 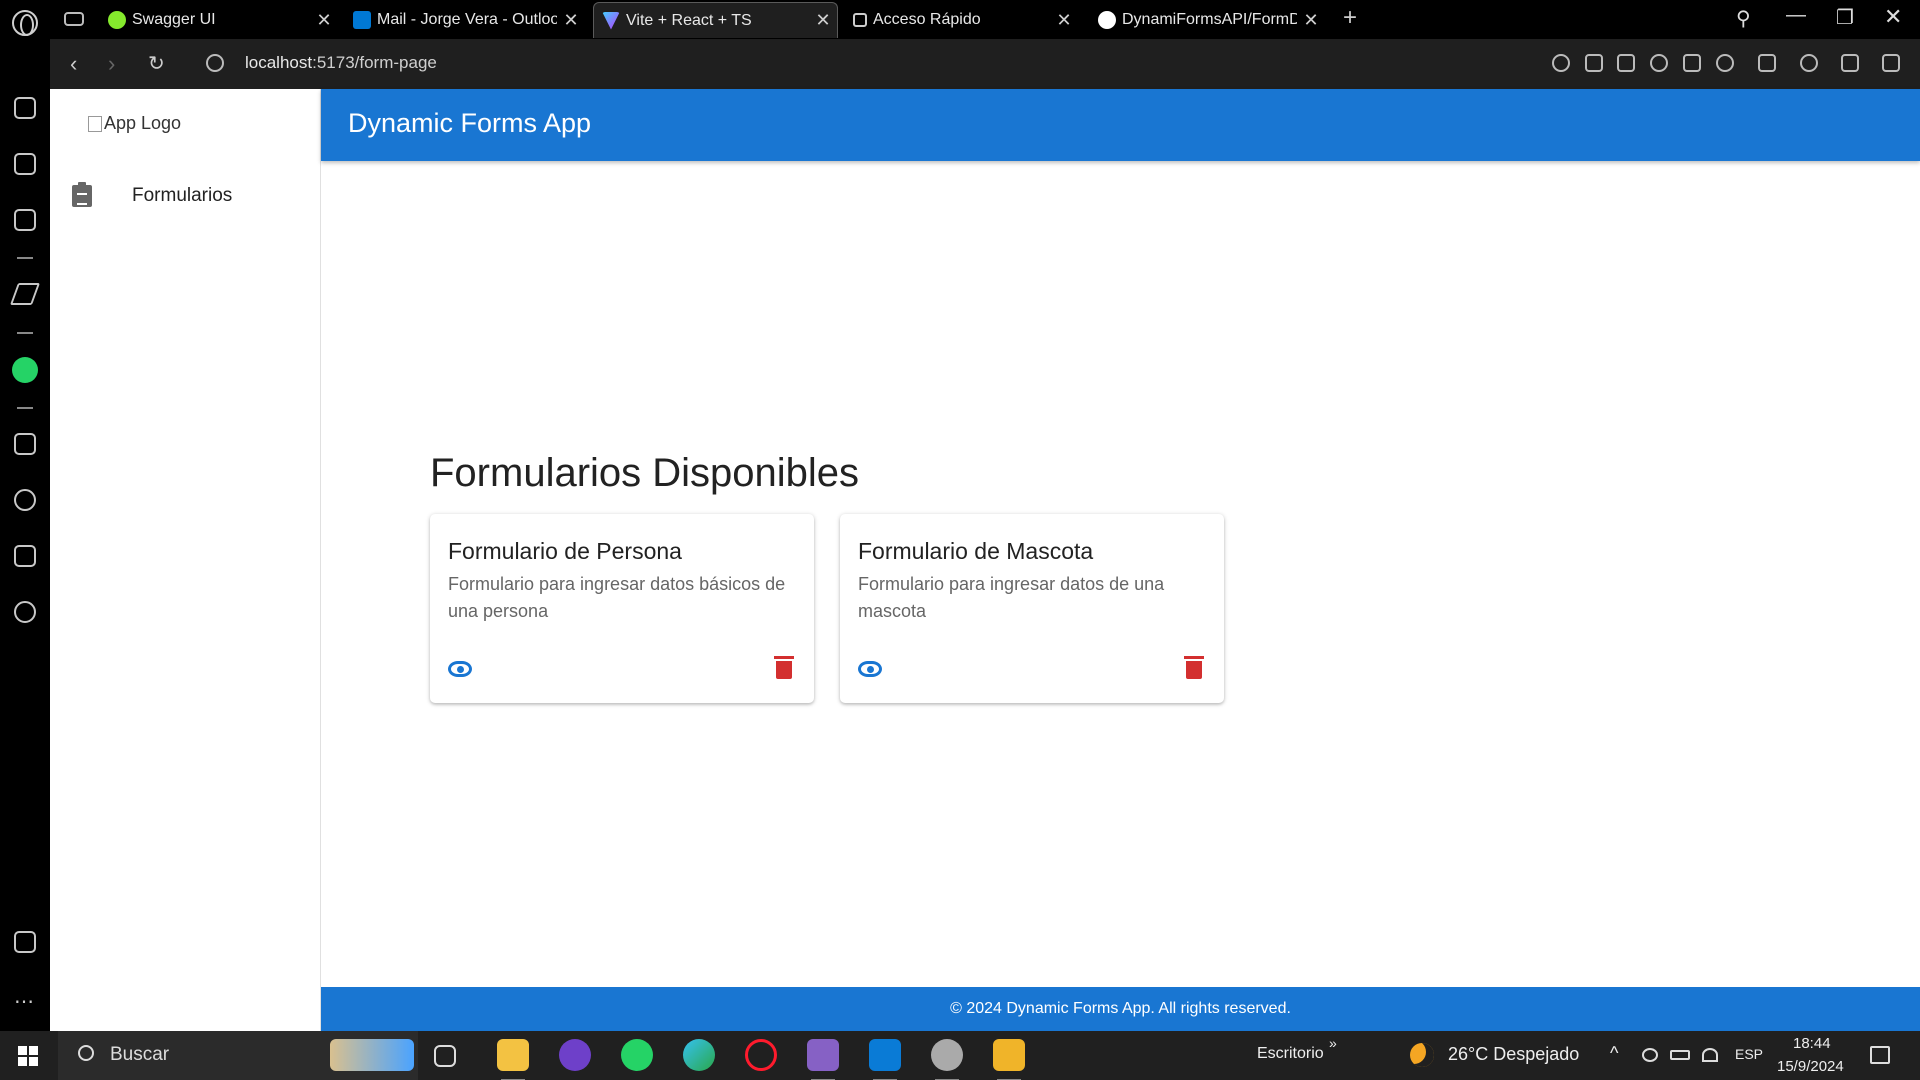 What do you see at coordinates (174, 19) in the screenshot?
I see `tab-title: Swagger UI` at bounding box center [174, 19].